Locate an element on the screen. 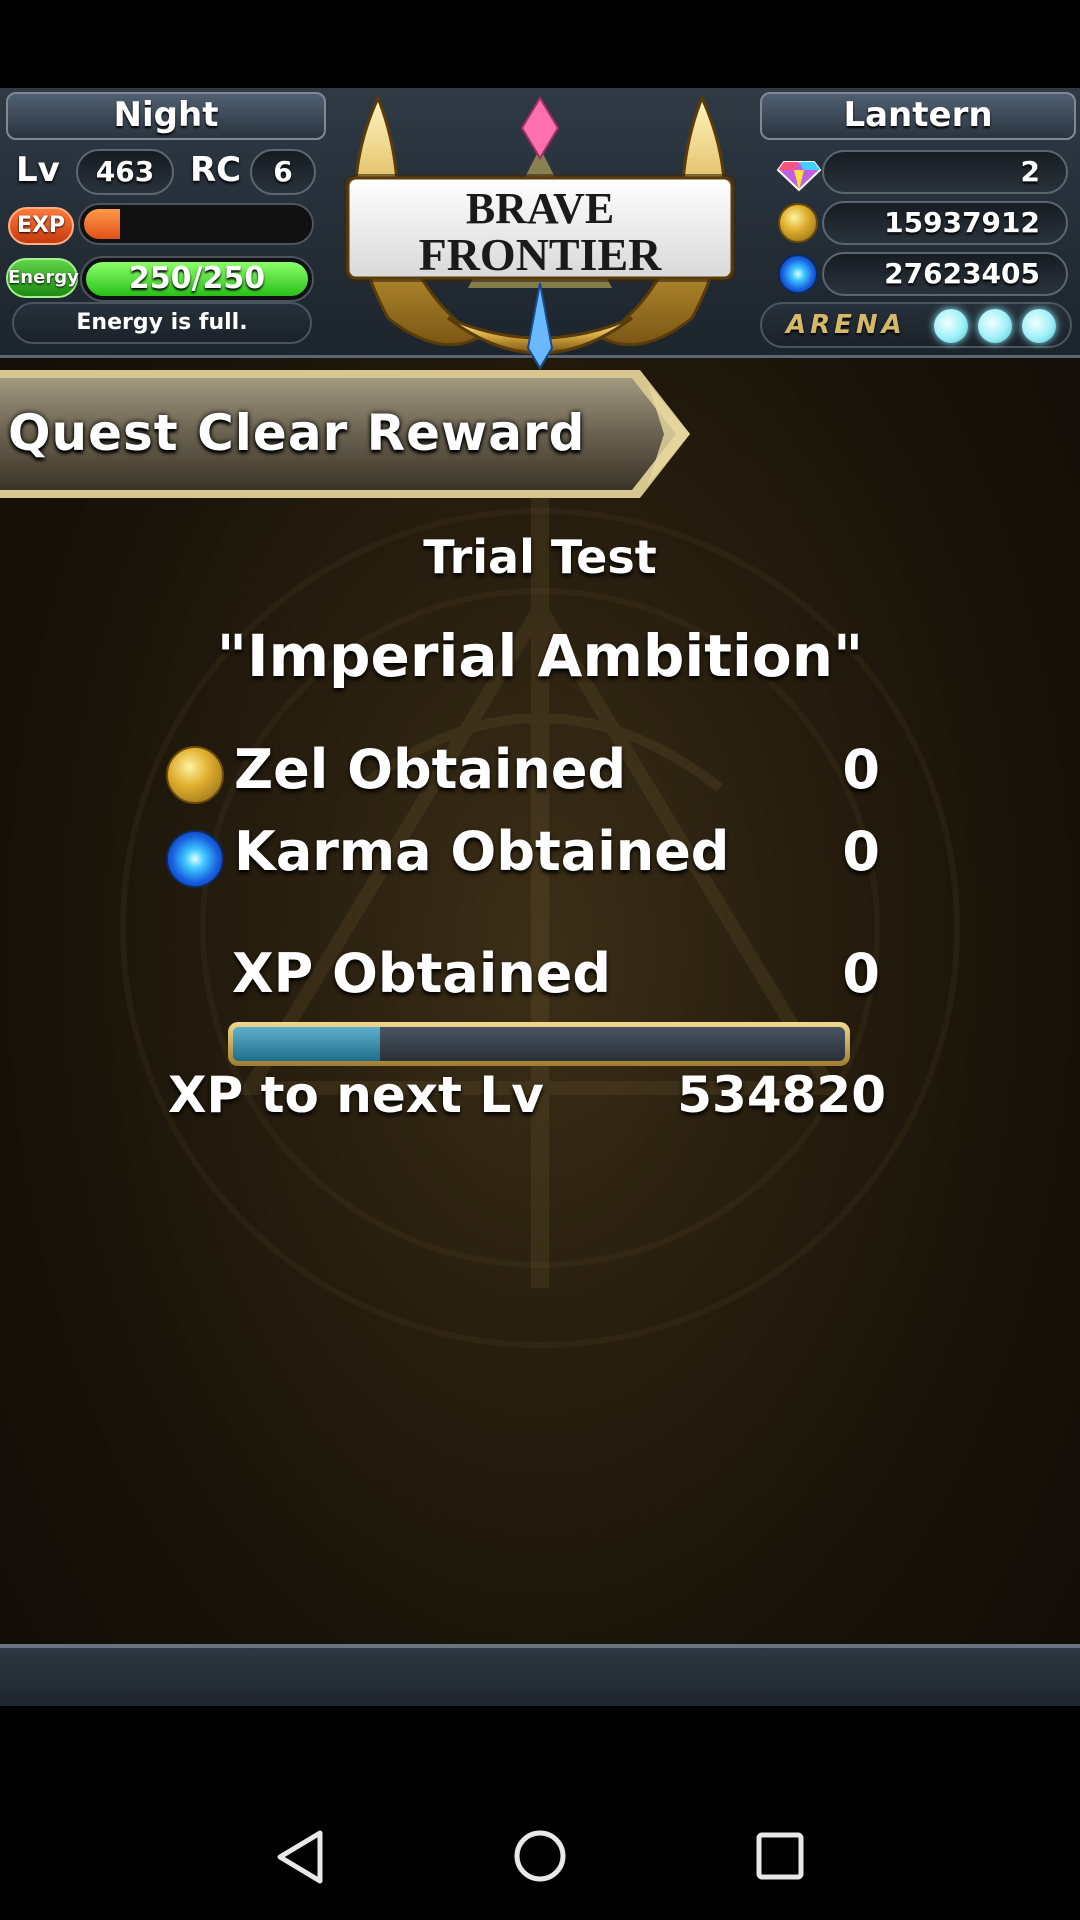 Image resolution: width=1080 pixels, height=1920 pixels. exp-label: EXP is located at coordinates (41, 226).